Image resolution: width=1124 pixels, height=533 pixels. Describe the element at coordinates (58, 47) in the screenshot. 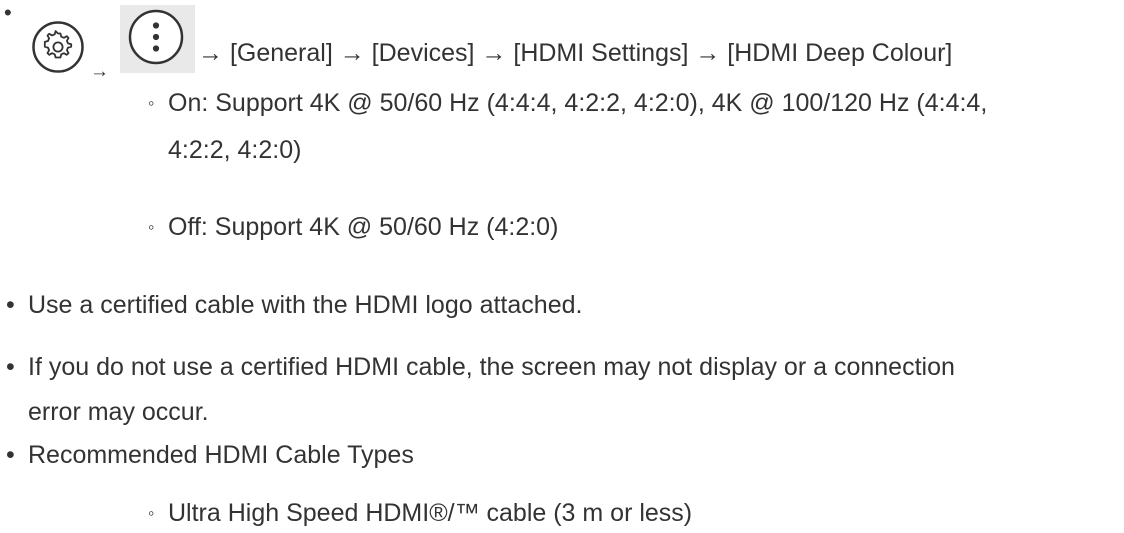

I see `settings-gear-icon` at that location.